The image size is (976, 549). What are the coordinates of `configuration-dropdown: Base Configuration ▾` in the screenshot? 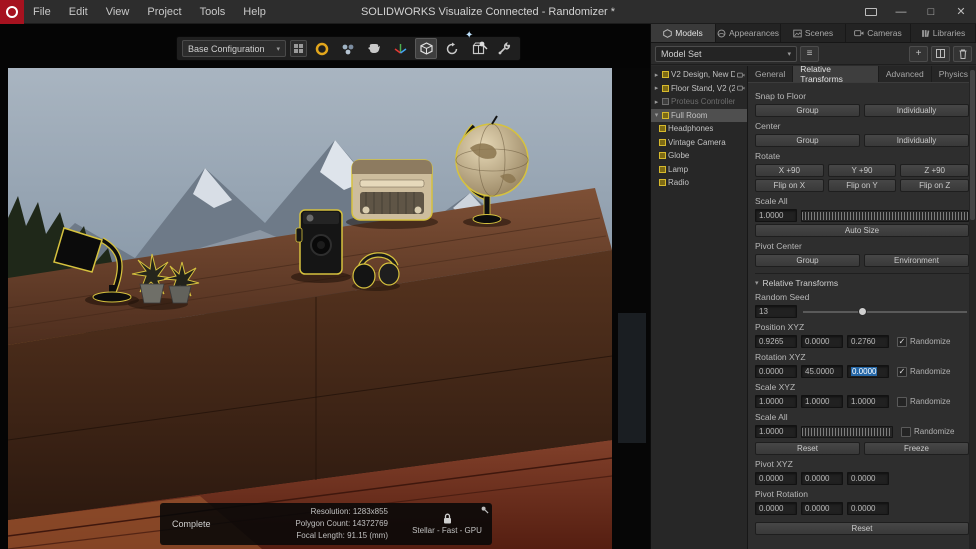 It's located at (234, 48).